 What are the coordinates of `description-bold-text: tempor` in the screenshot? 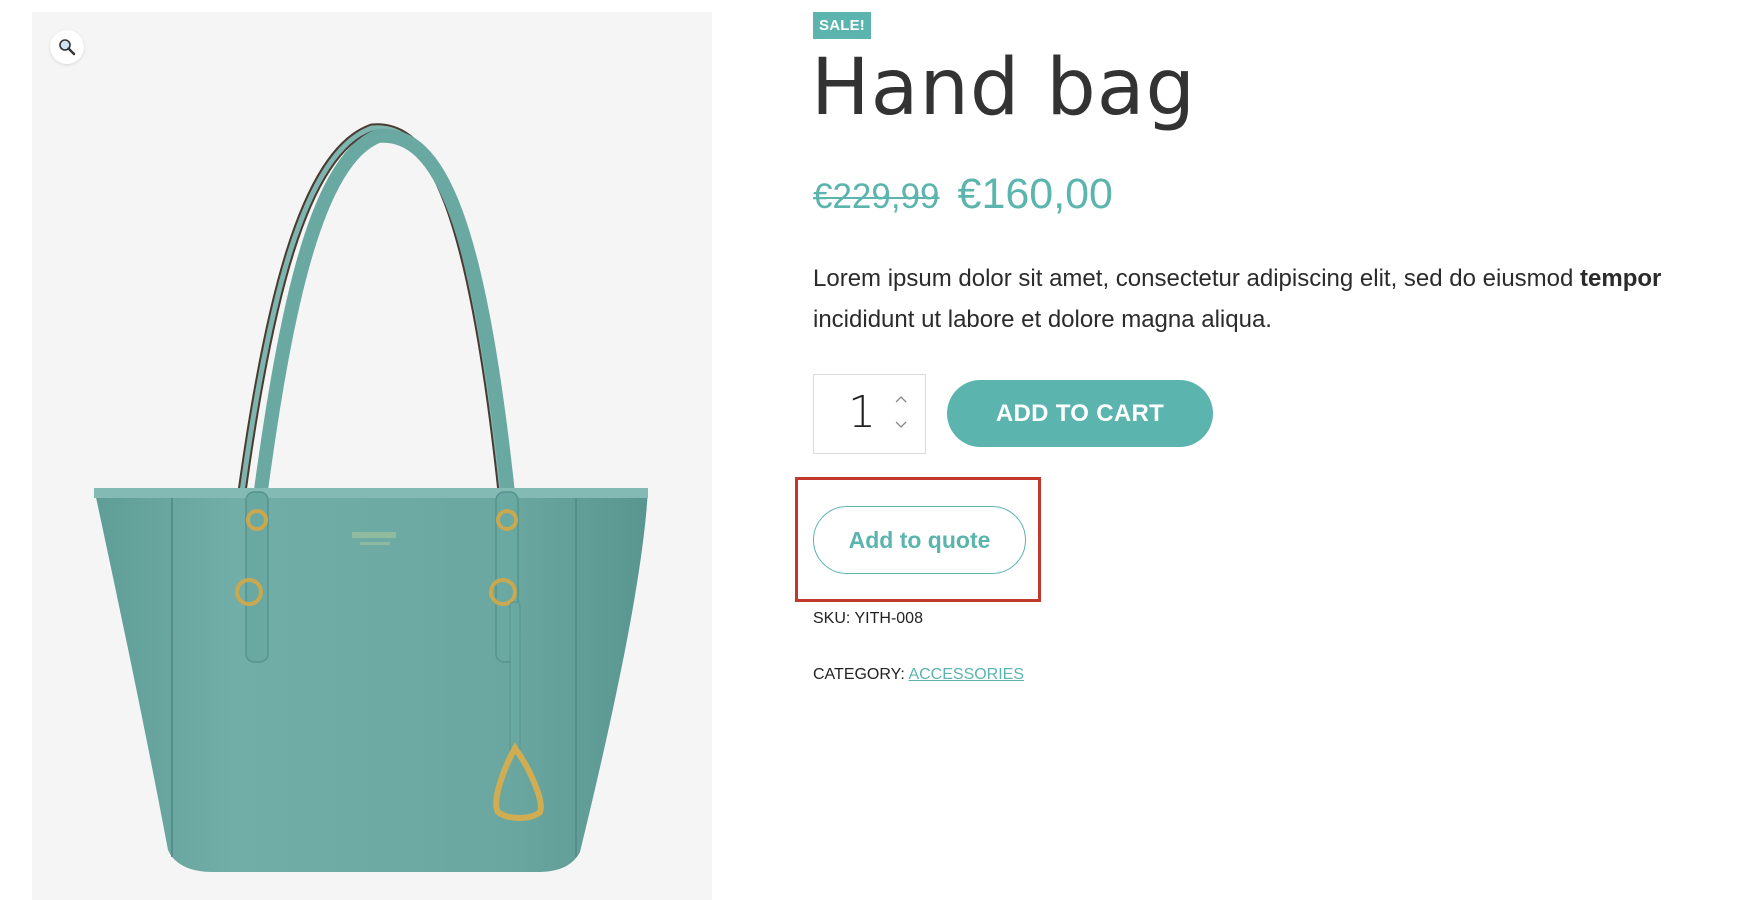 It's located at (1621, 278).